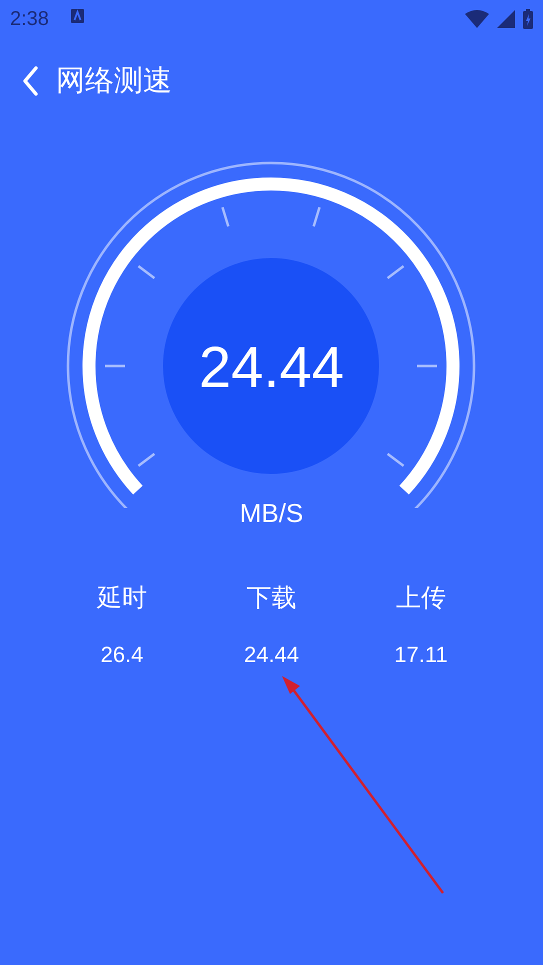  What do you see at coordinates (272, 655) in the screenshot?
I see `stat-value: 24.44` at bounding box center [272, 655].